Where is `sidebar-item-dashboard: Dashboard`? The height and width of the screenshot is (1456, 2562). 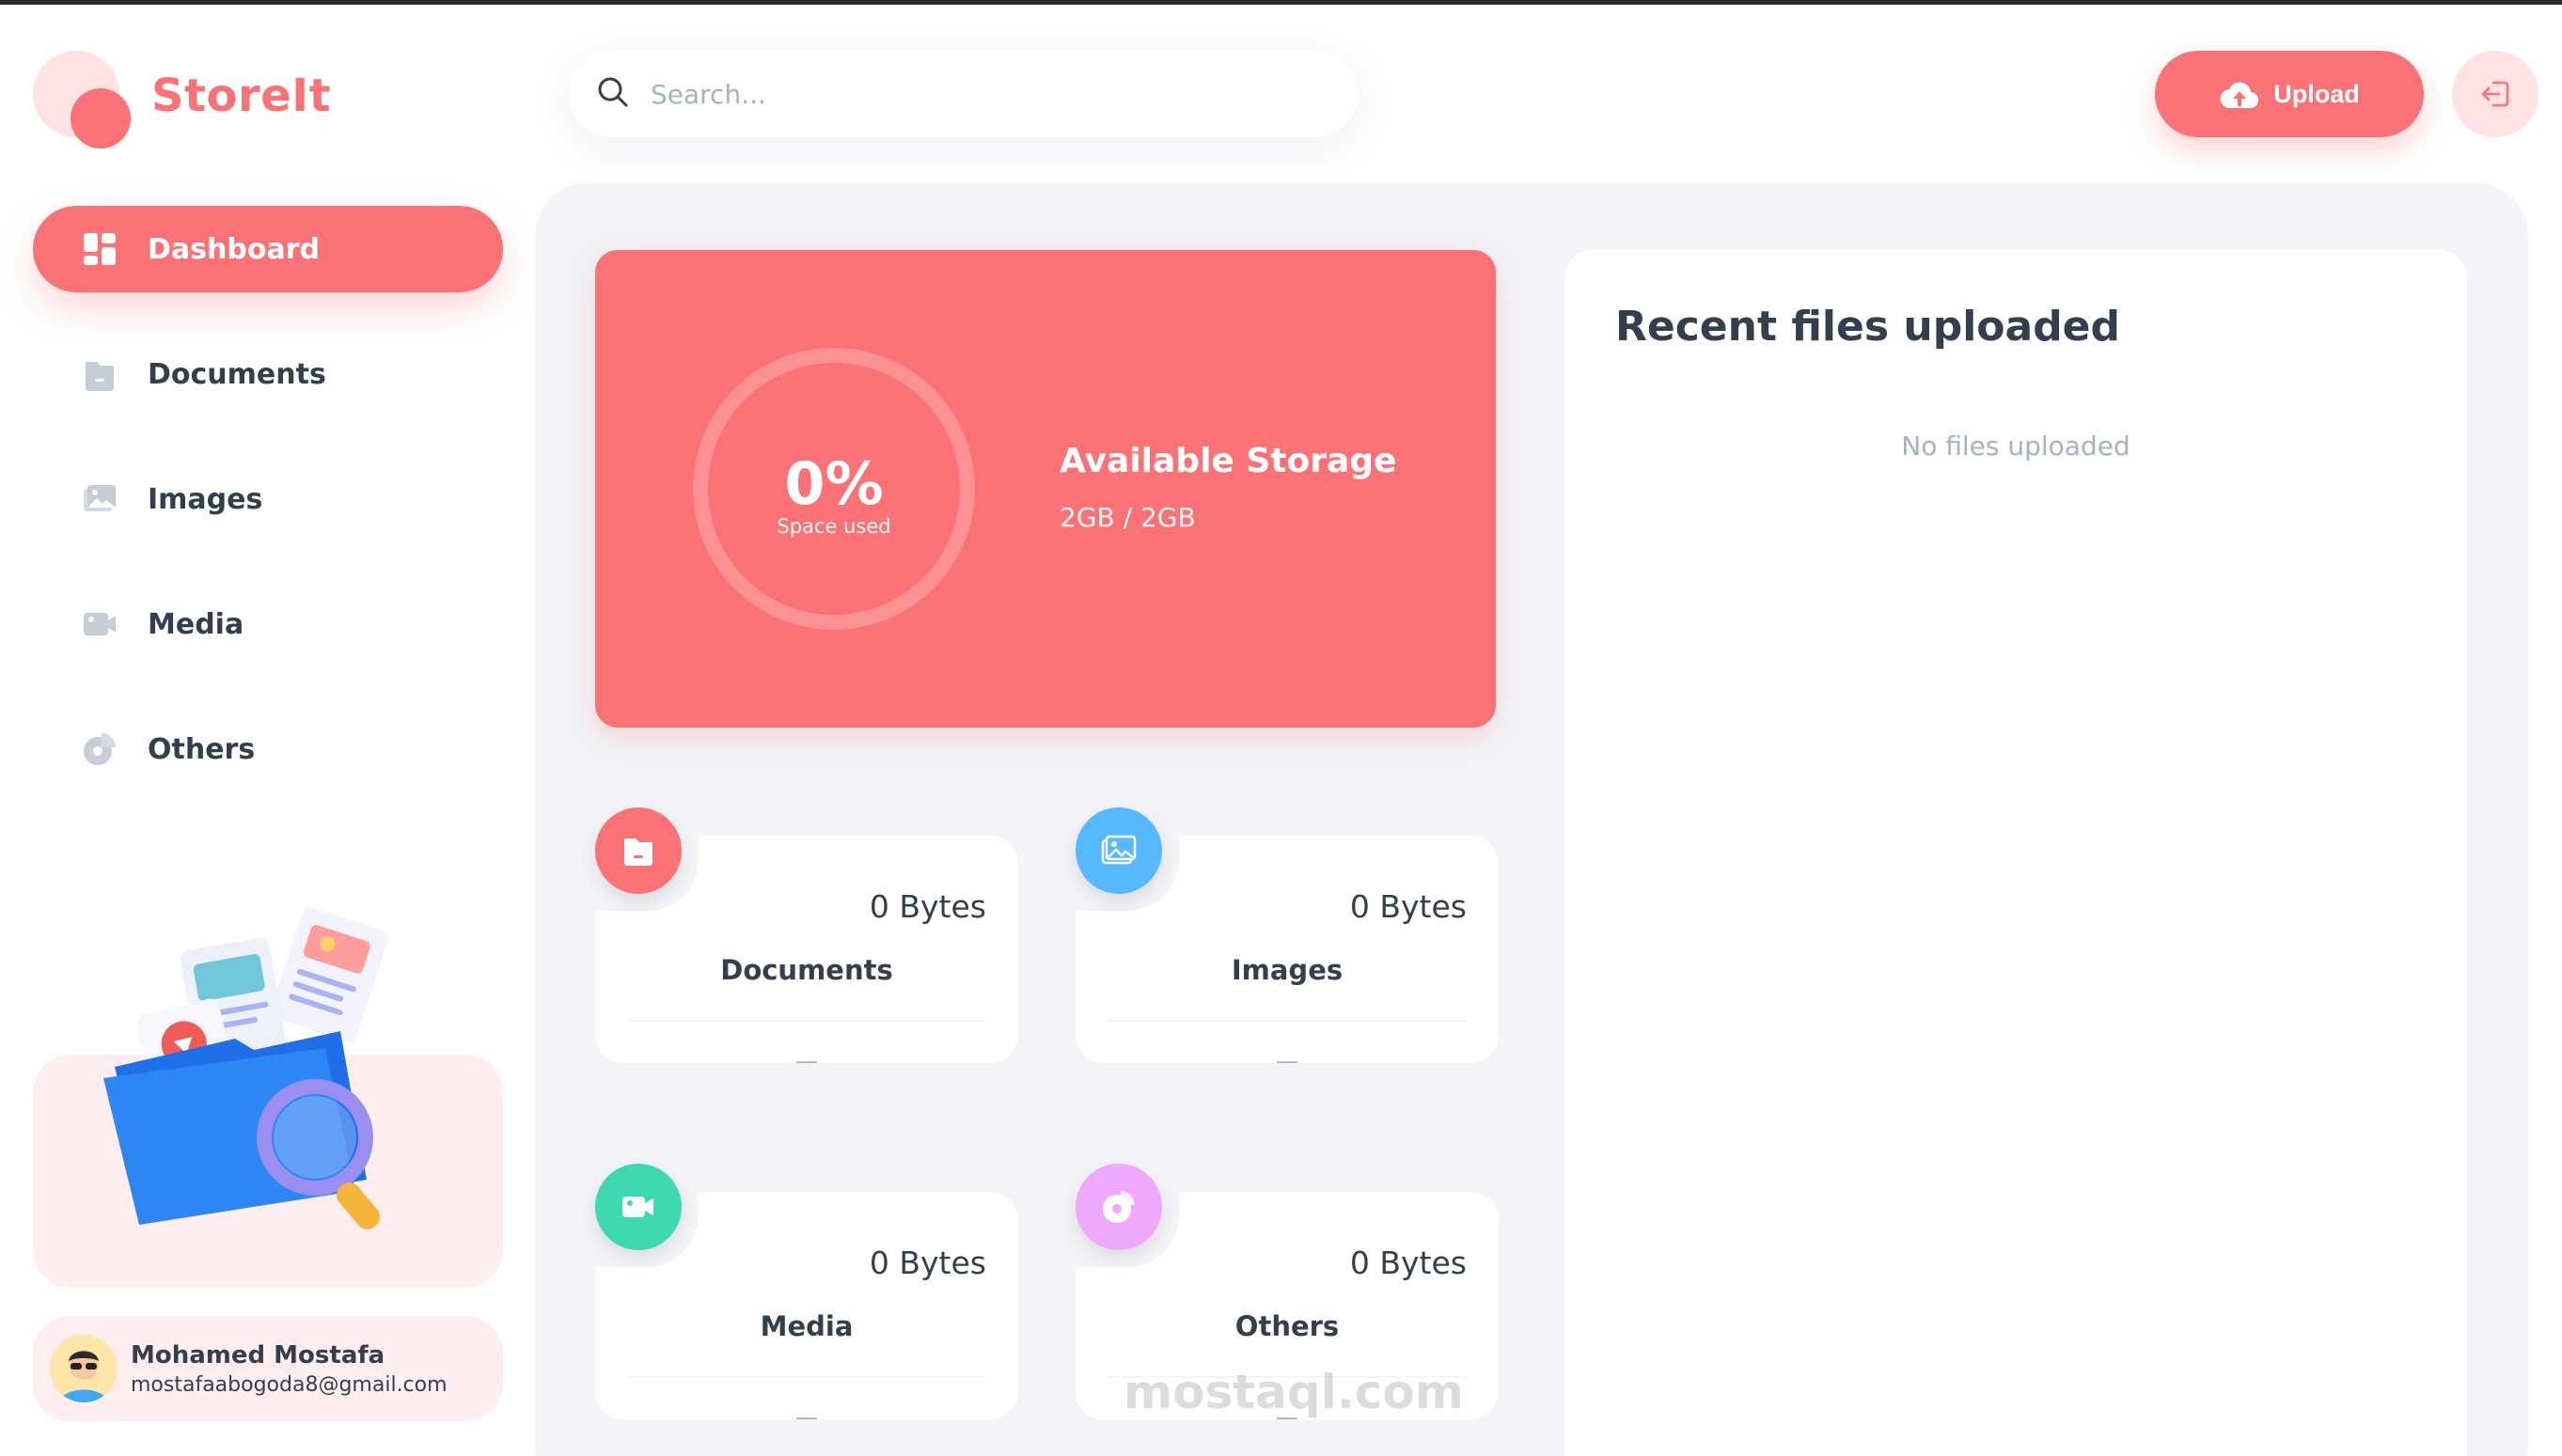 sidebar-item-dashboard: Dashboard is located at coordinates (268, 249).